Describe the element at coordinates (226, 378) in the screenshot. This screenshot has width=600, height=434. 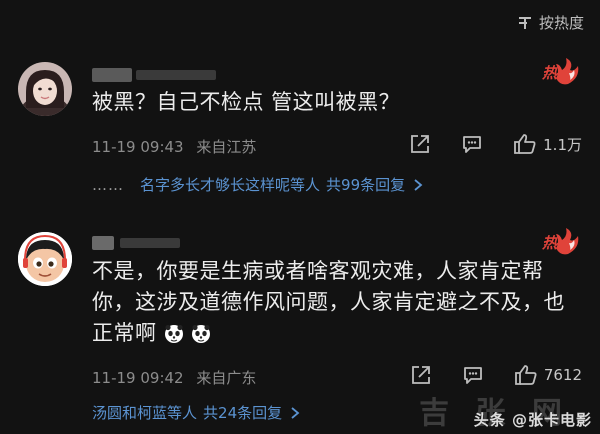
I see `comment-location: 来自广东` at that location.